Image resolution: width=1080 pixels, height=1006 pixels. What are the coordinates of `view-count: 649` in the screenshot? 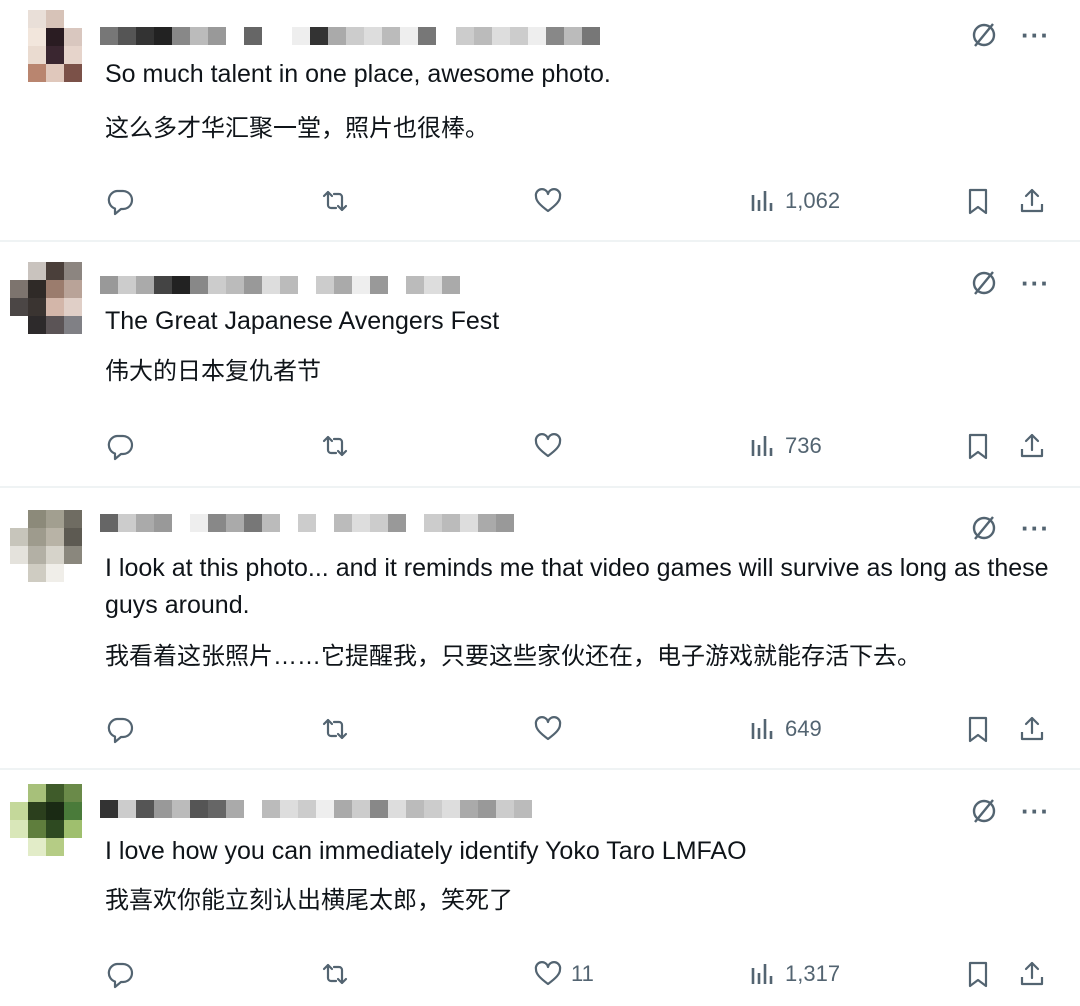 It's located at (803, 728).